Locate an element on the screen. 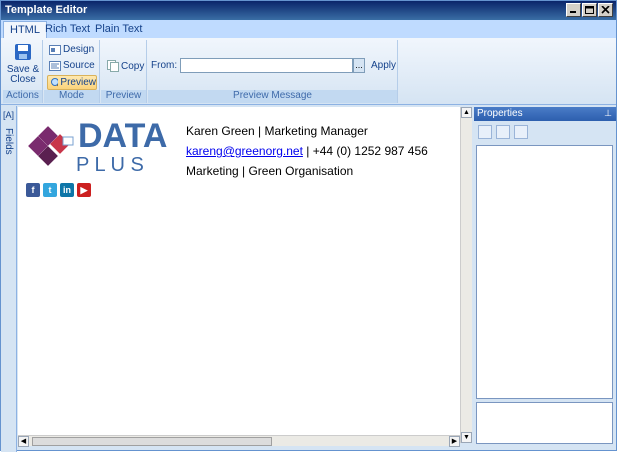 Image resolution: width=617 pixels, height=452 pixels. save-close-label: Save & Close is located at coordinates (23, 74).